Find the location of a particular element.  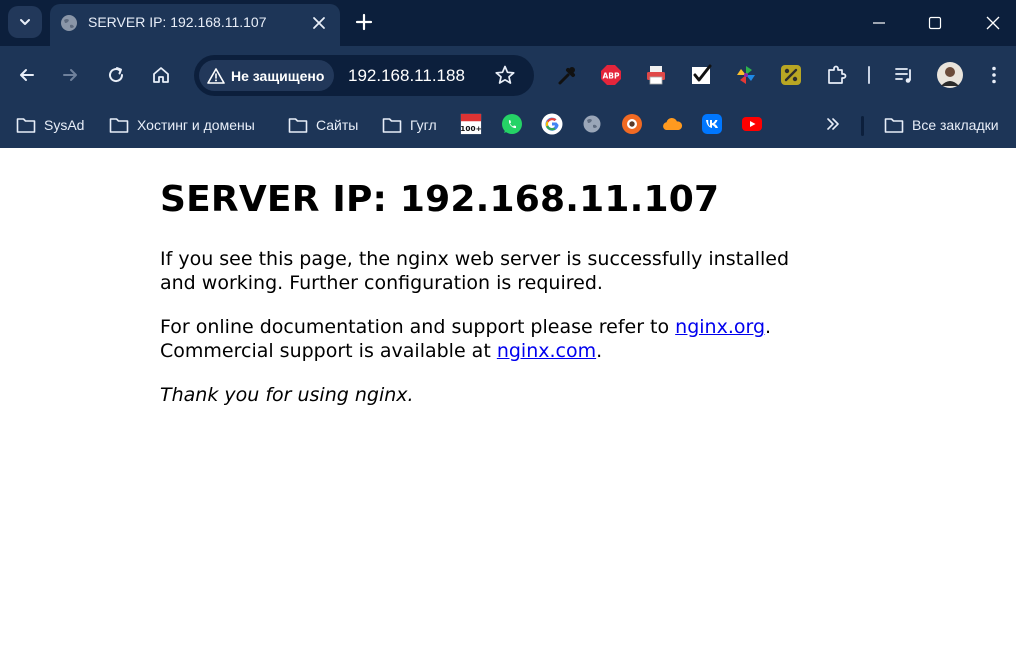

bookmarks-overflow-button is located at coordinates (833, 124).